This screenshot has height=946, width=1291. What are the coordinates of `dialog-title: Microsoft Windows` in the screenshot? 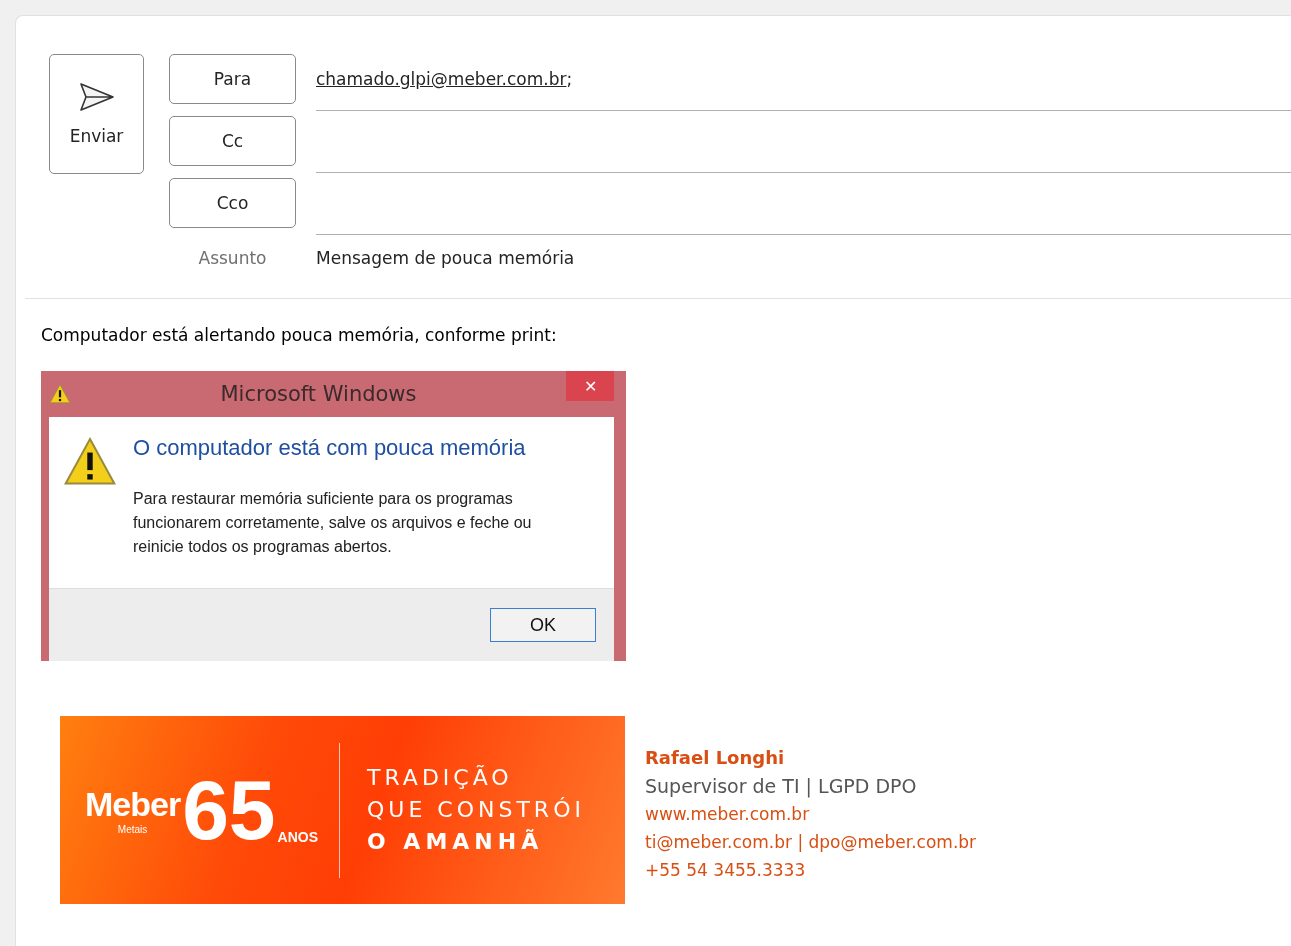 It's located at (318, 394).